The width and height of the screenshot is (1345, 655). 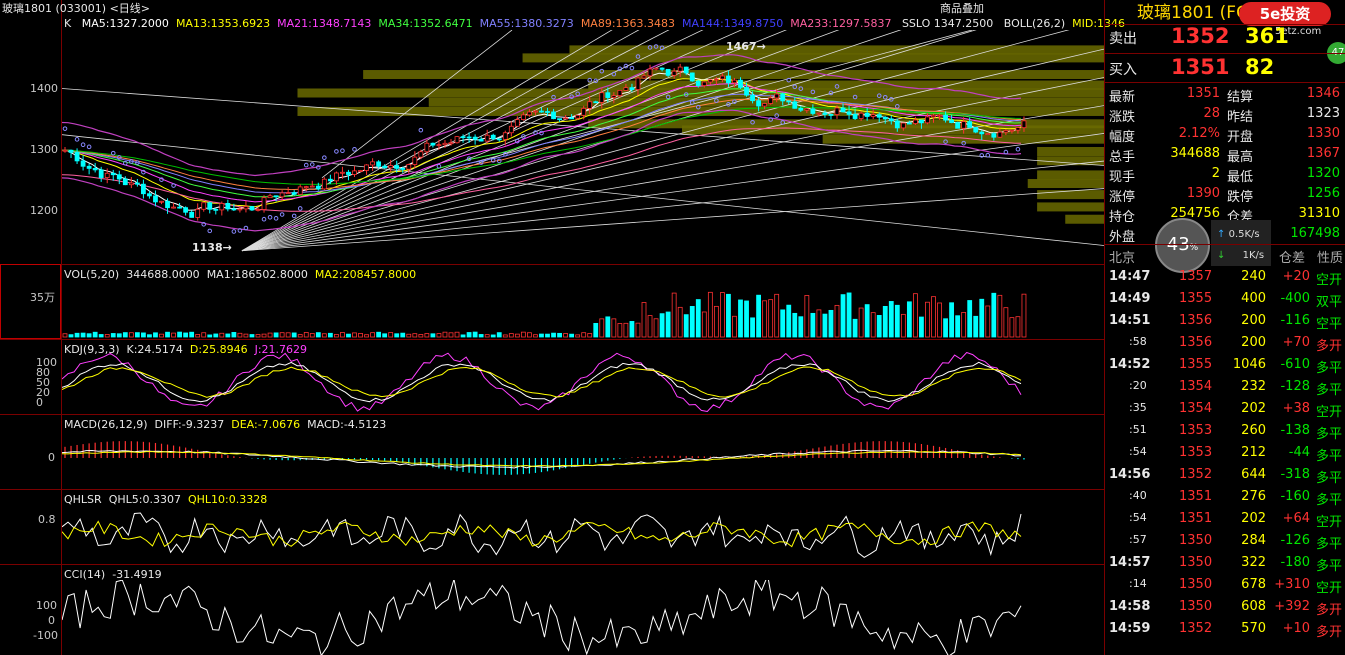 I want to click on tick-time: :20, so click(x=1138, y=385).